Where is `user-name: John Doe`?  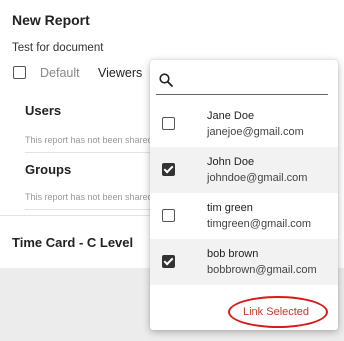 user-name: John Doe is located at coordinates (231, 162).